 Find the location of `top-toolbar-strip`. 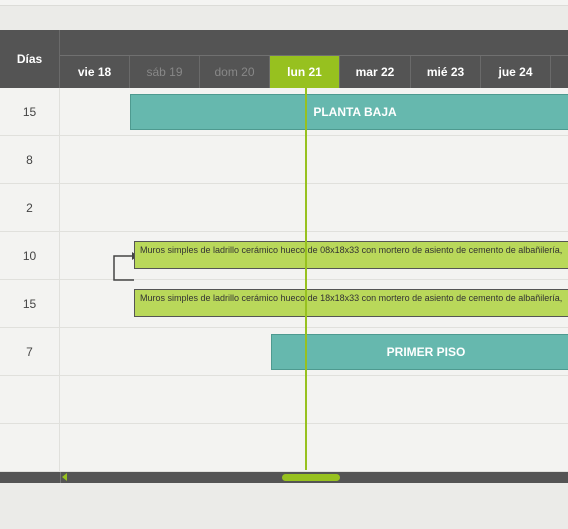

top-toolbar-strip is located at coordinates (284, 3).